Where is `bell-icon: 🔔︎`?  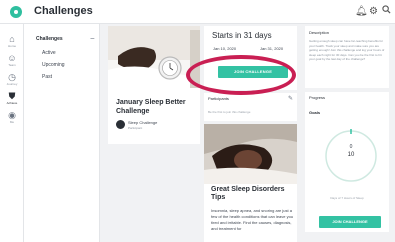
bell-icon: 🔔︎ is located at coordinates (361, 12).